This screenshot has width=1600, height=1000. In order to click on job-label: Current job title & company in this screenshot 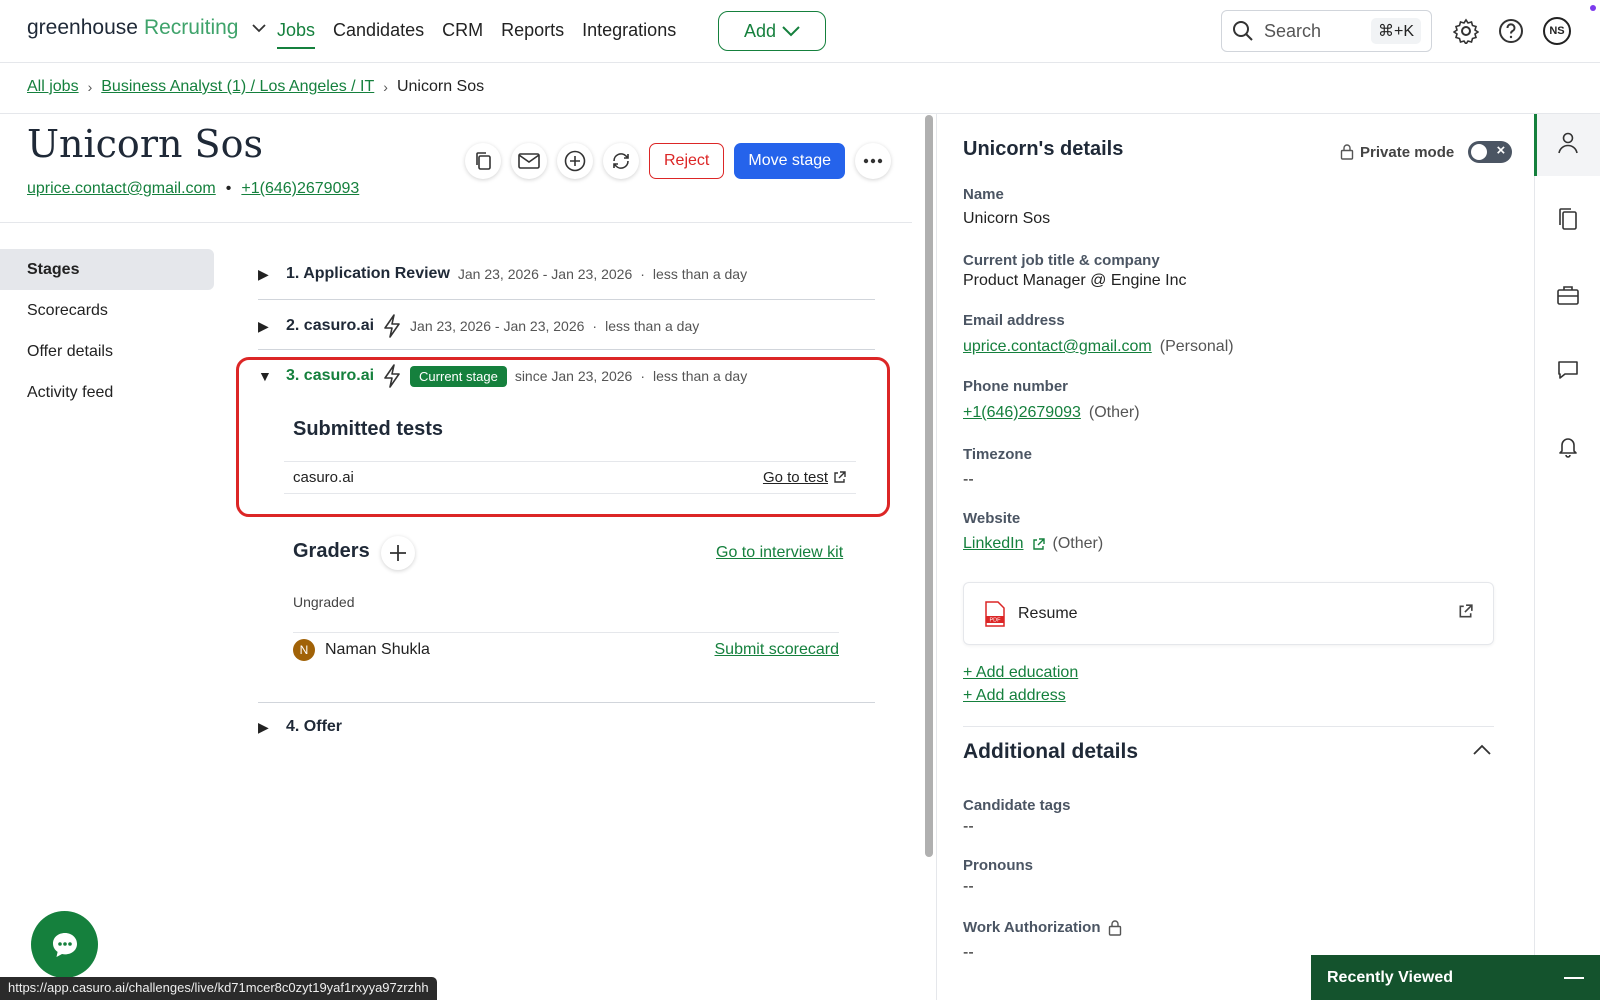, I will do `click(1061, 260)`.